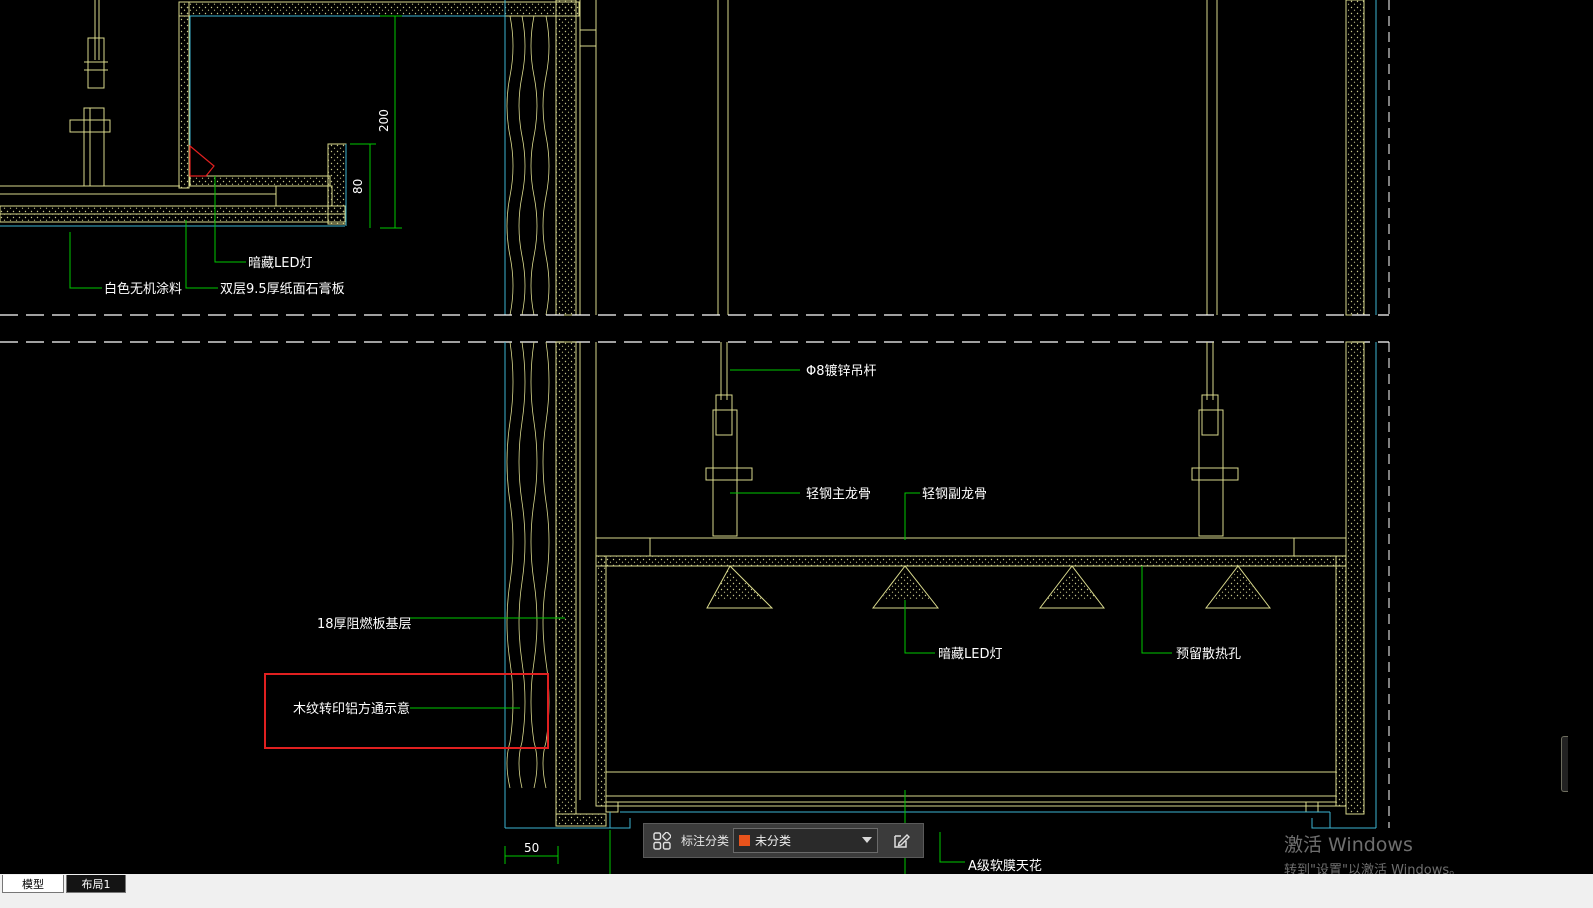 The height and width of the screenshot is (908, 1593). What do you see at coordinates (1564, 764) in the screenshot?
I see `side-panel-handle` at bounding box center [1564, 764].